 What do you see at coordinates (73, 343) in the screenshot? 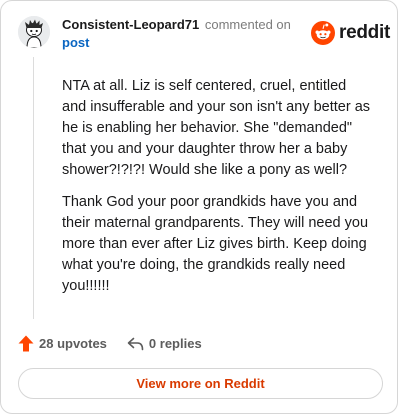
I see `upvote-count: 28 upvotes` at bounding box center [73, 343].